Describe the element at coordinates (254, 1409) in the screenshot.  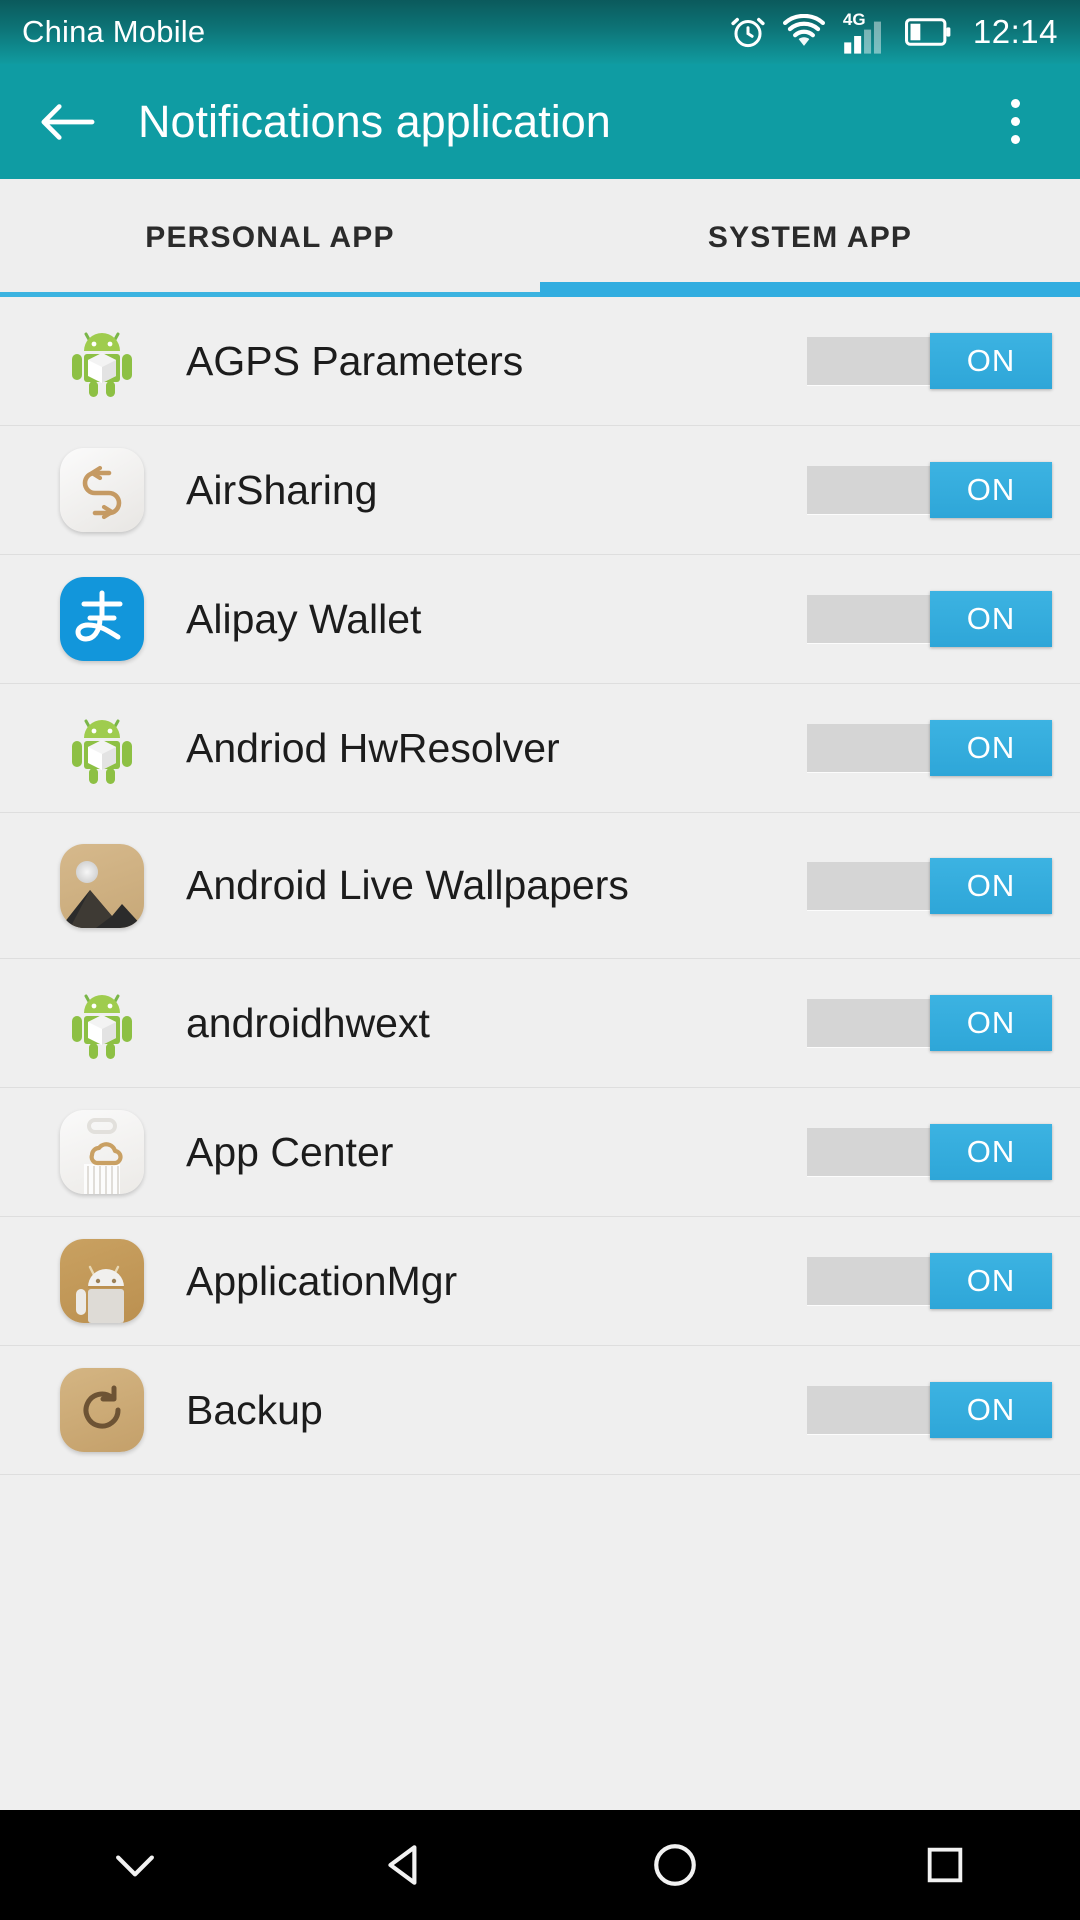
I see `app-name-label: Backup` at that location.